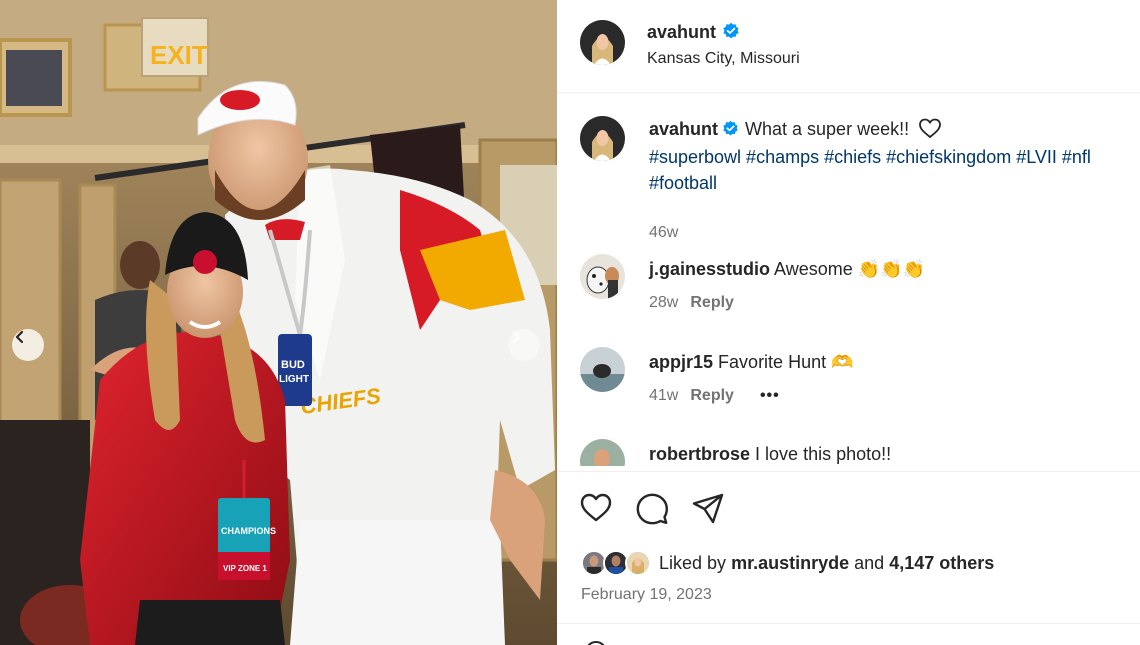  Describe the element at coordinates (941, 563) in the screenshot. I see `others-count: 4,147 others` at that location.